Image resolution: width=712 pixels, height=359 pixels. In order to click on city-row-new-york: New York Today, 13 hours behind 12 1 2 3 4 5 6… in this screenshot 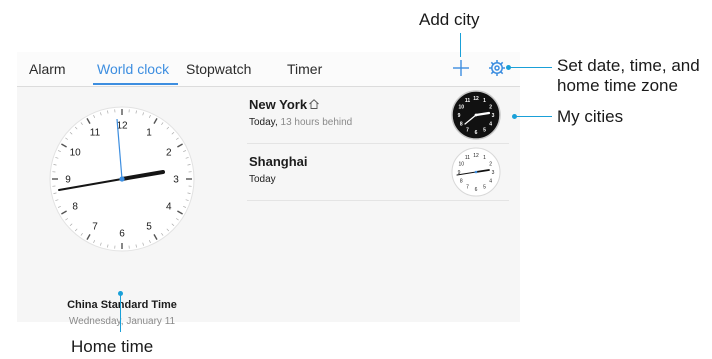, I will do `click(378, 115)`.